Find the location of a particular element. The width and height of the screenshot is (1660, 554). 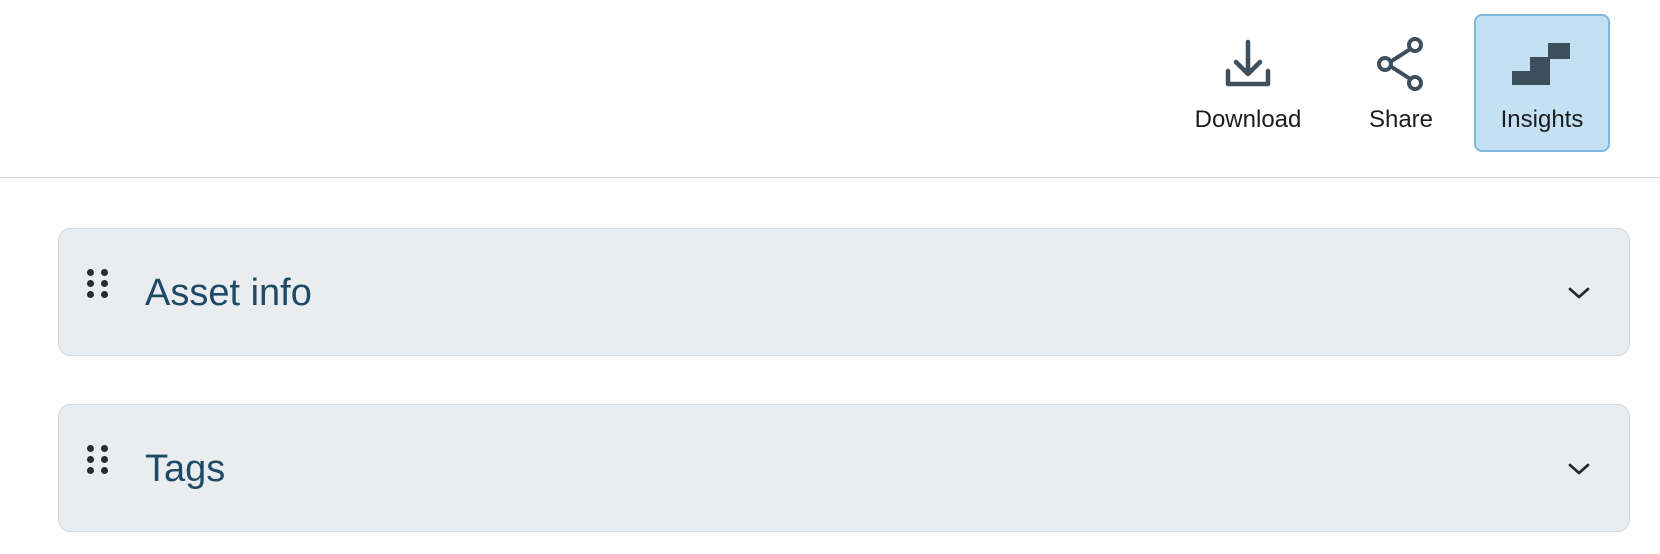

tags-title: Tags is located at coordinates (185, 469).